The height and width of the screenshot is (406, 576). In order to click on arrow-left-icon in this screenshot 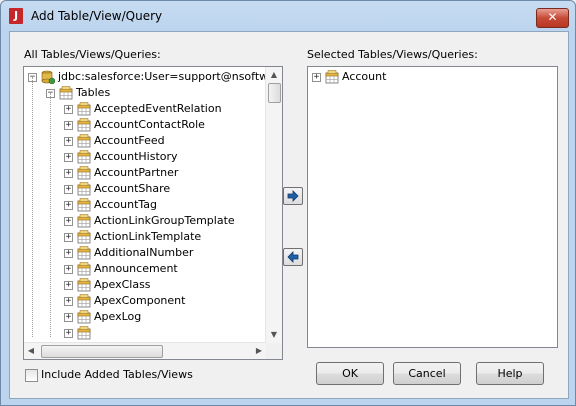, I will do `click(293, 257)`.